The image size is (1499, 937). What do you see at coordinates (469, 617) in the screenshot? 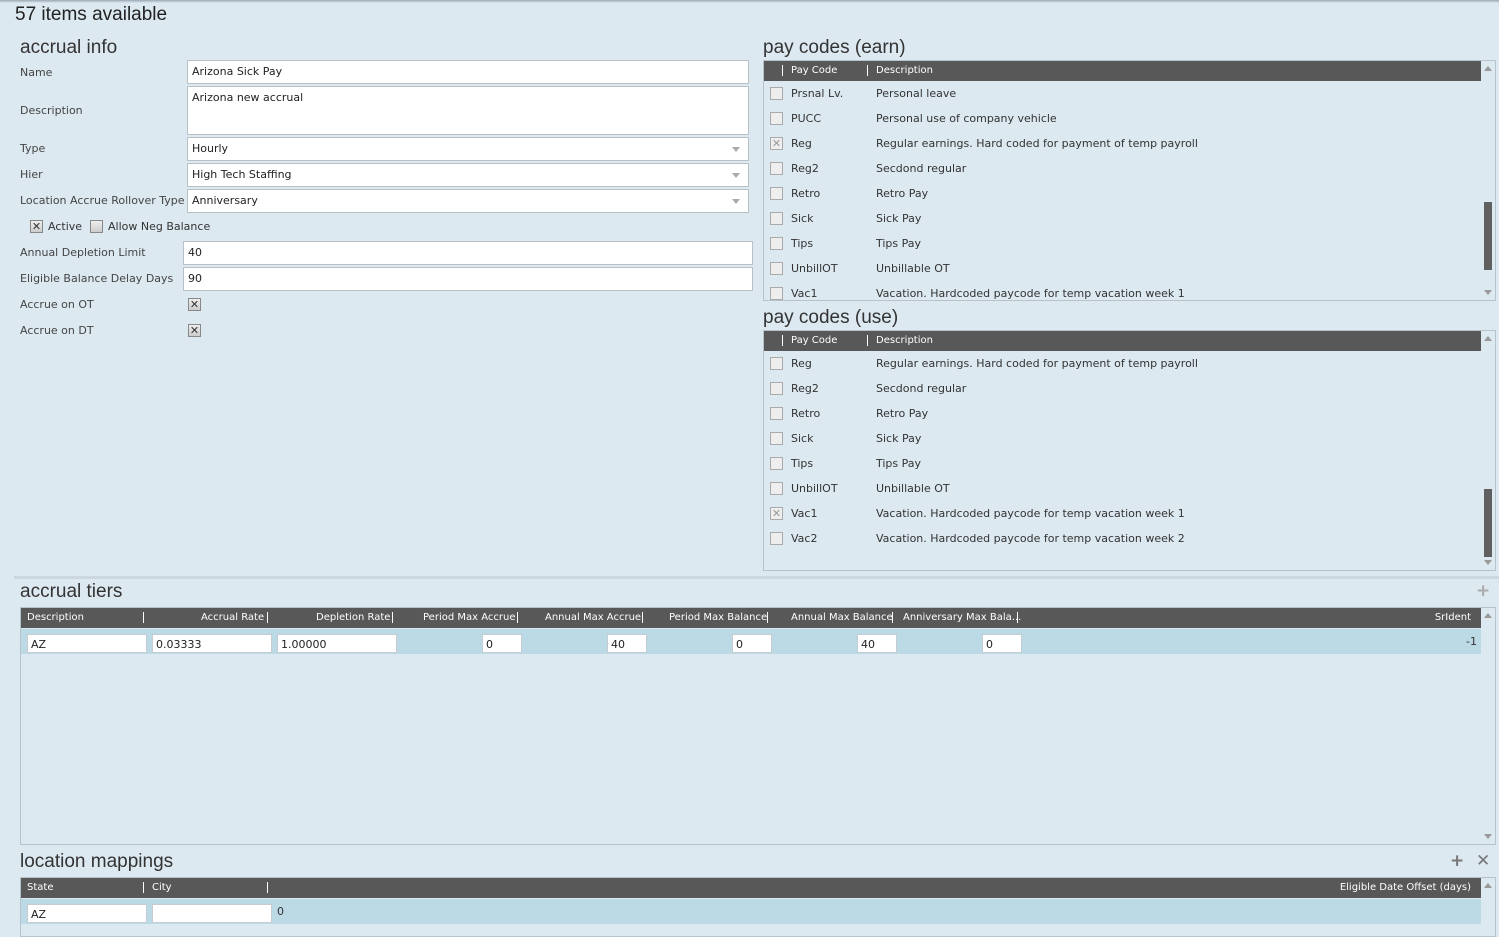
I see `column-header: Period Max Accrue` at bounding box center [469, 617].